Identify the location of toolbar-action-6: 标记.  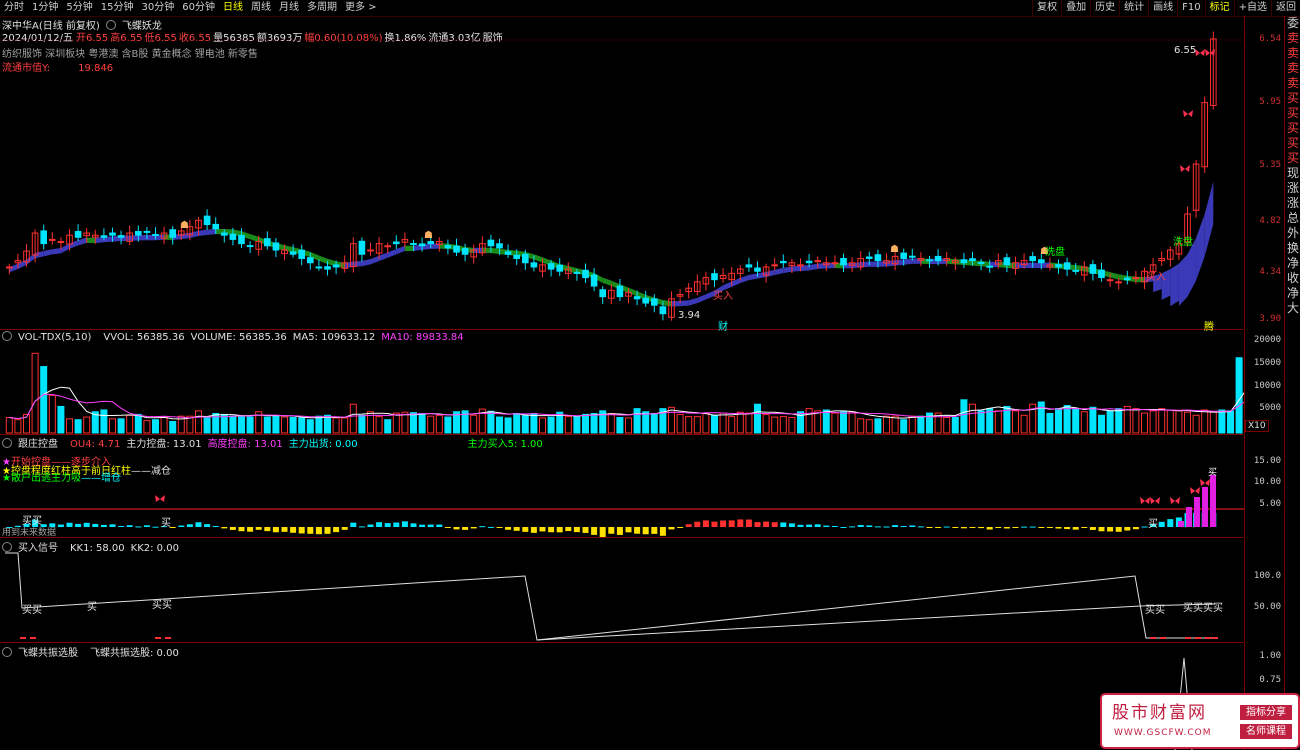
(1219, 8).